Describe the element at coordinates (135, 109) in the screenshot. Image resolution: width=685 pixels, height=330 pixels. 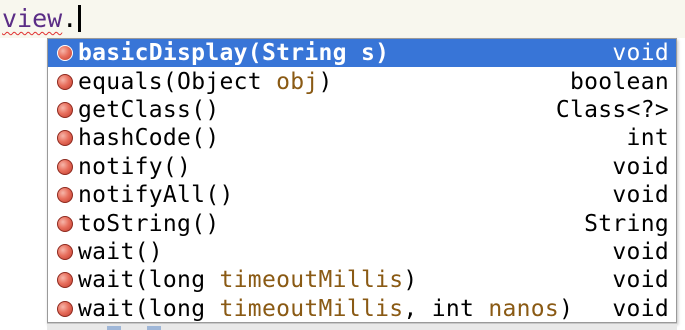
I see `method-name: getClass` at that location.